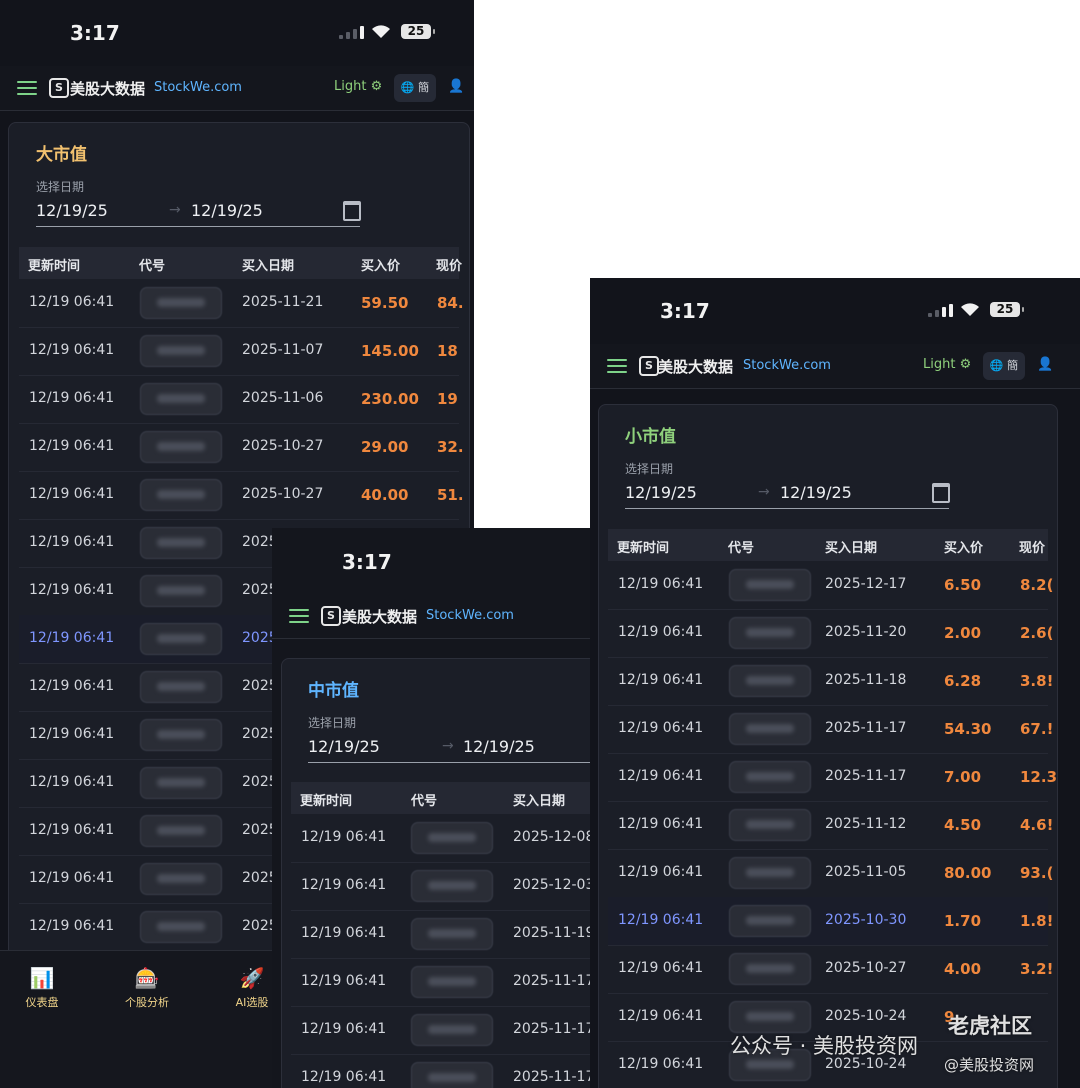 Image resolution: width=1080 pixels, height=1088 pixels. Describe the element at coordinates (239, 399) in the screenshot. I see `table-row: 12/19 06:41 2025-11-06 230.00 19` at that location.